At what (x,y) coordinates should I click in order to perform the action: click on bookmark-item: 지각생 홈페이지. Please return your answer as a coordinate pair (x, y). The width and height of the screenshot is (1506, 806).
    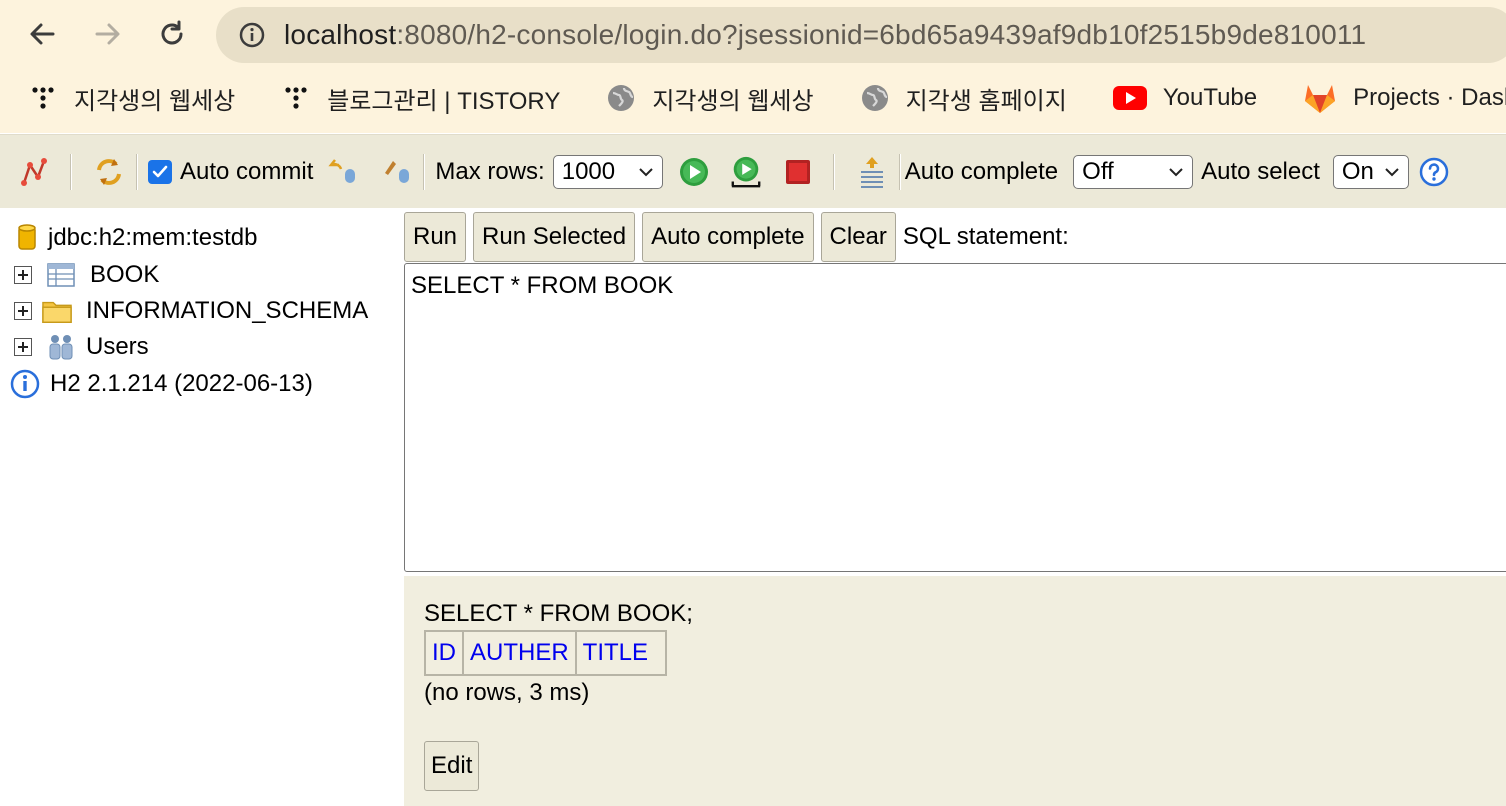
    Looking at the image, I should click on (971, 98).